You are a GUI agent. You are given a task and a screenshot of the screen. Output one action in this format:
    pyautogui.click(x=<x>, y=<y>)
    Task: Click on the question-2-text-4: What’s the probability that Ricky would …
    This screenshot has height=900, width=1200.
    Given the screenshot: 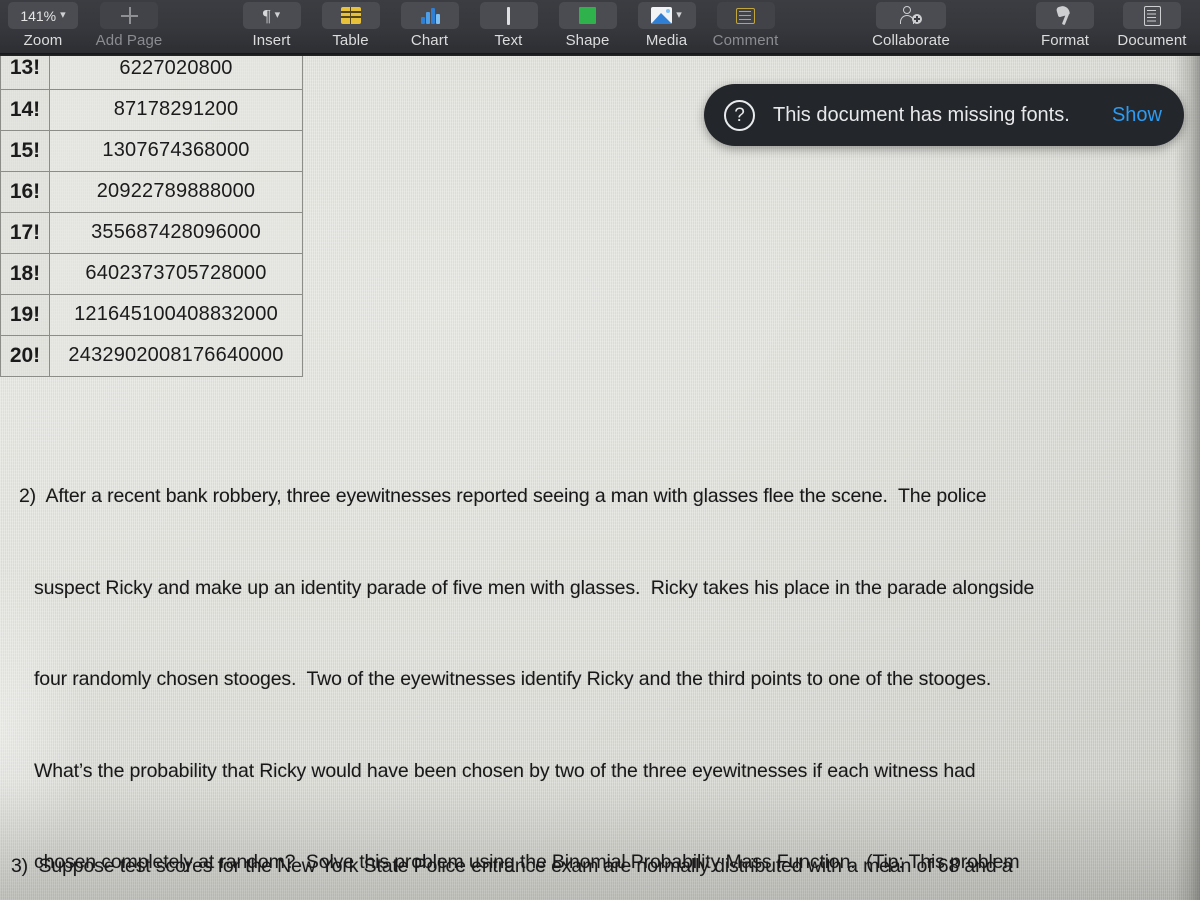 What is the action you would take?
    pyautogui.click(x=505, y=770)
    